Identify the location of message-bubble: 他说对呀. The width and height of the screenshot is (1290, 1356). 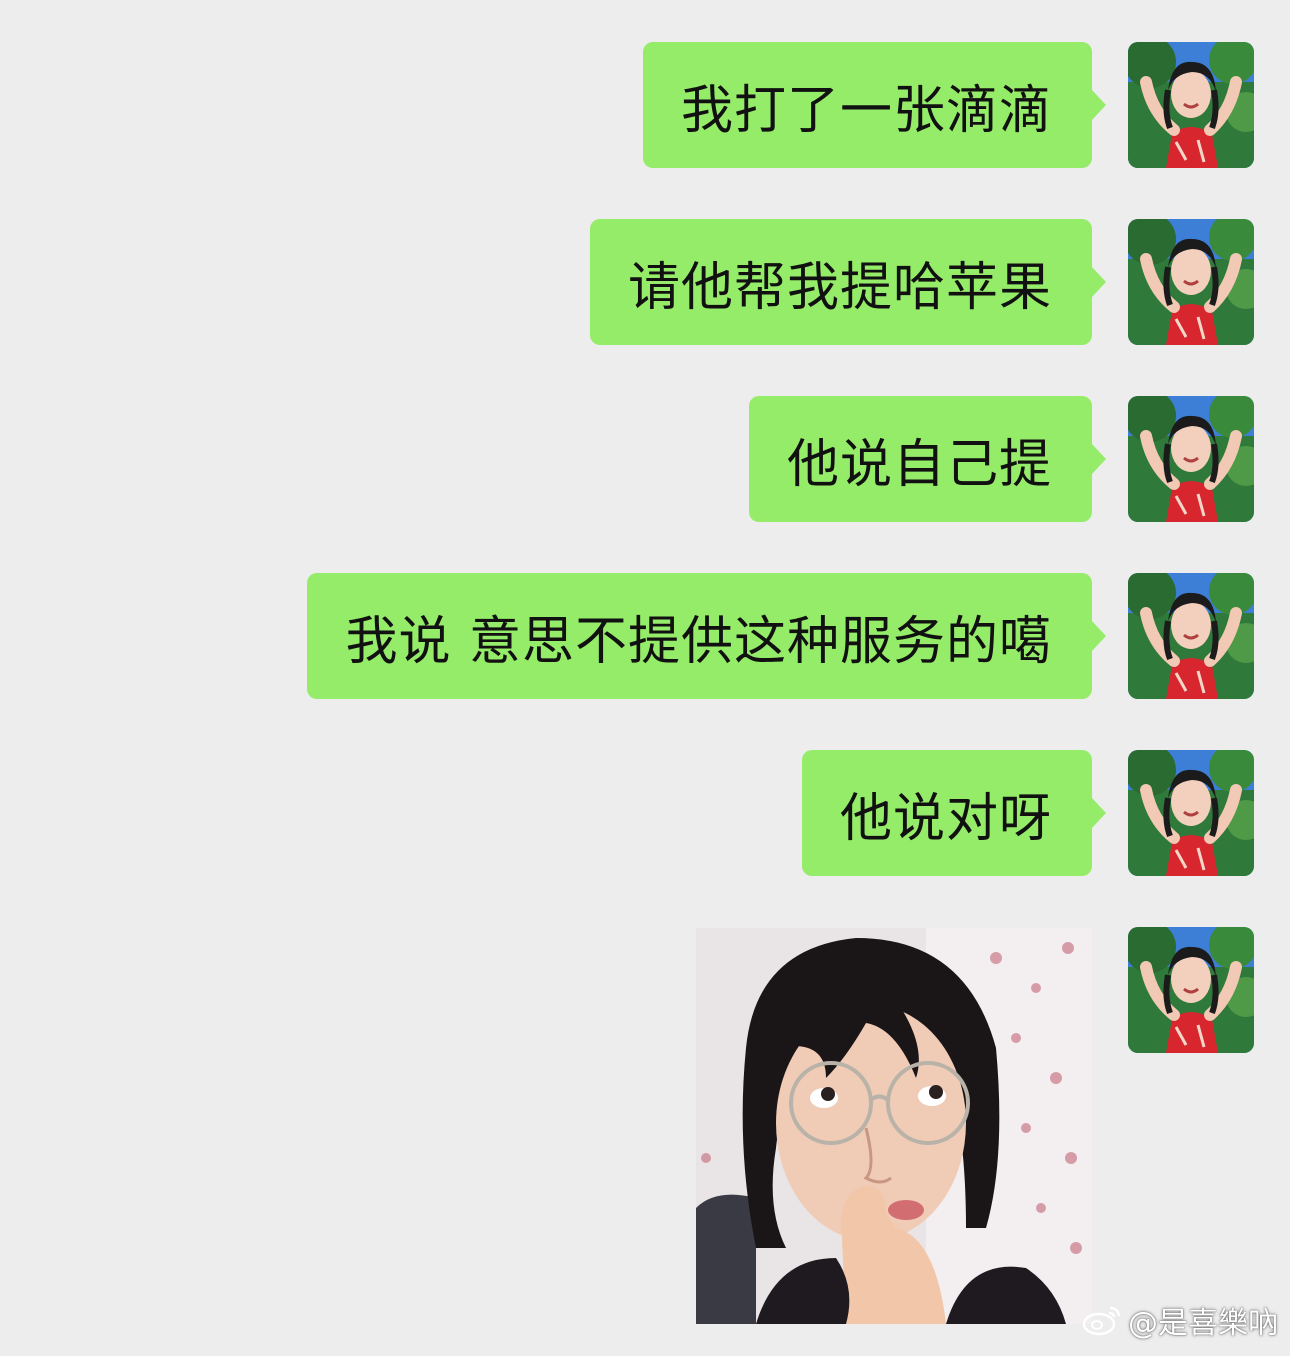
(954, 813).